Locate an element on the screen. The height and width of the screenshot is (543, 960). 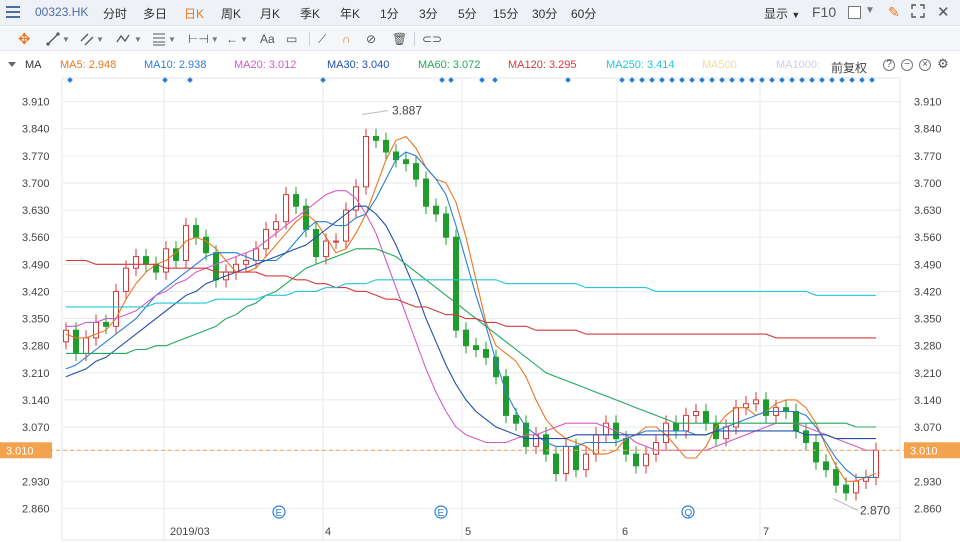
expand-icon is located at coordinates (918, 11).